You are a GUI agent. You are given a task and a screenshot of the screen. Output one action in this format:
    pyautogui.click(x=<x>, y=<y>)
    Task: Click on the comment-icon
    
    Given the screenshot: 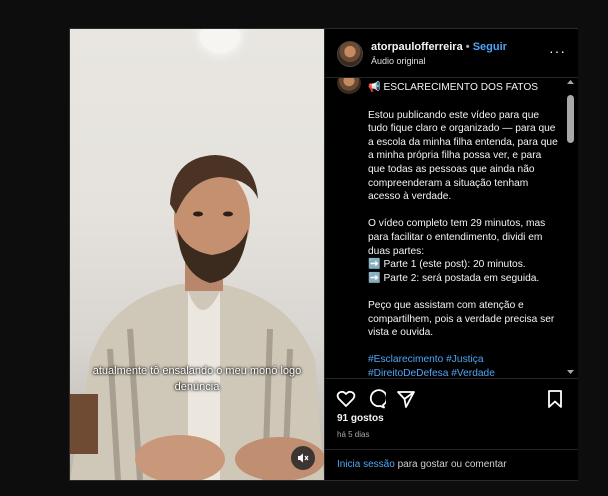 What is the action you would take?
    pyautogui.click(x=376, y=399)
    